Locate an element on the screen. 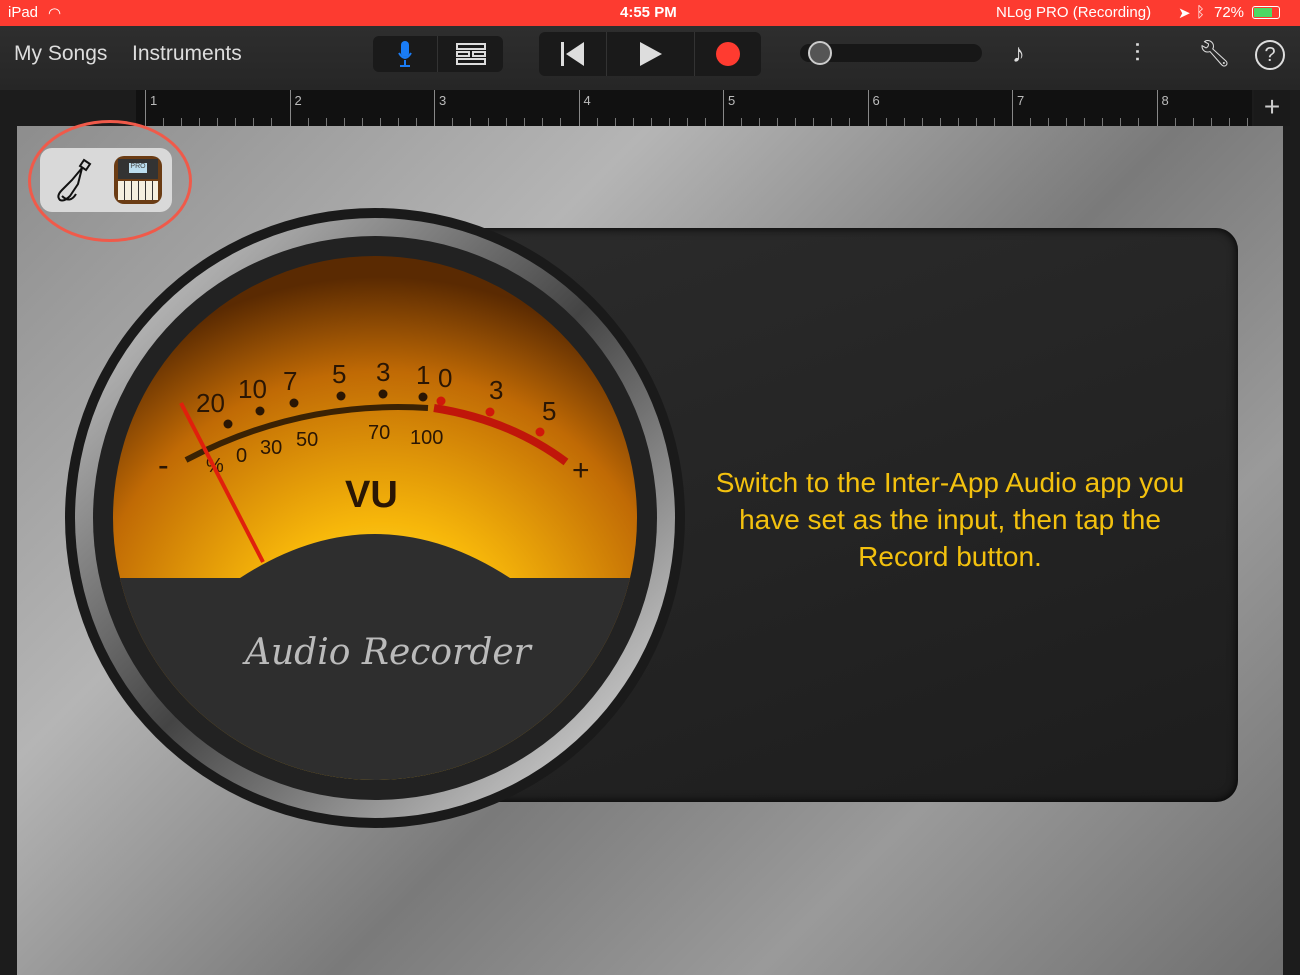 The image size is (1300, 975). vu-label: VU is located at coordinates (371, 495).